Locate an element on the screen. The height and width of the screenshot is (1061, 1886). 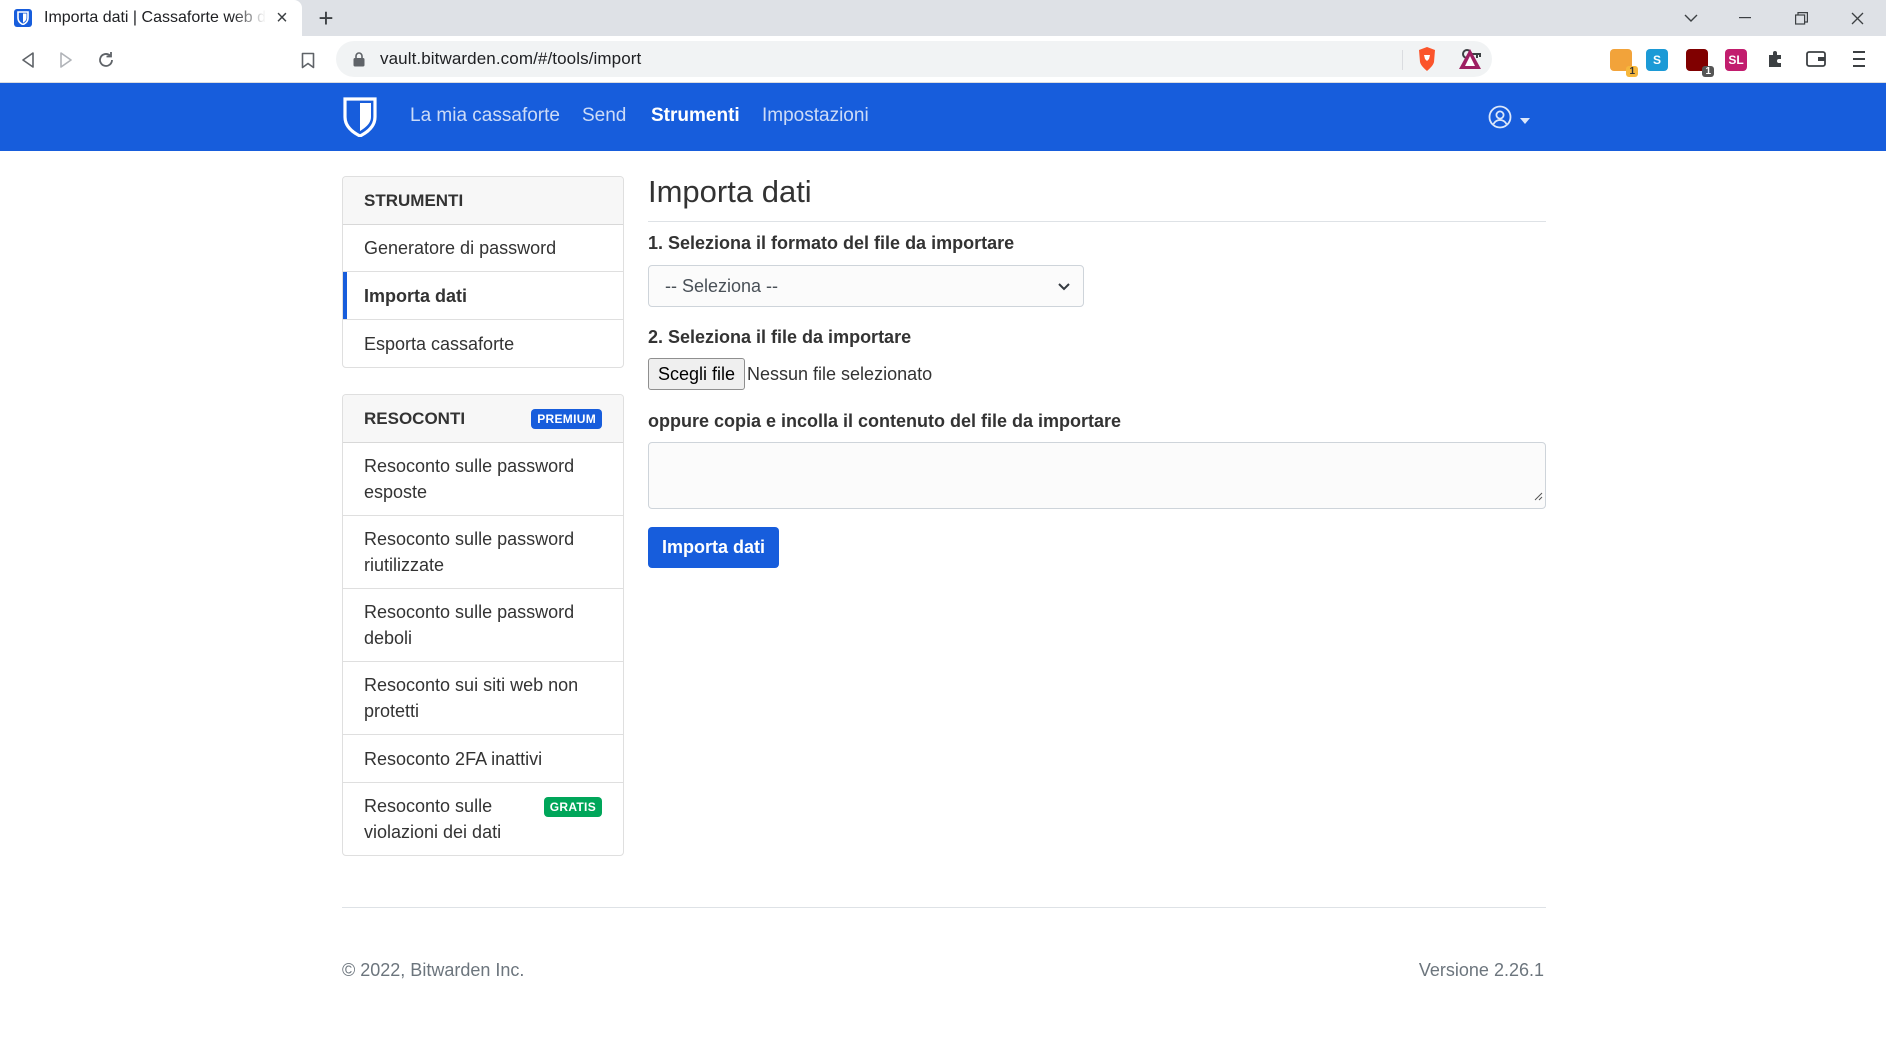
reports-header-title: RESOCONTI is located at coordinates (415, 418).